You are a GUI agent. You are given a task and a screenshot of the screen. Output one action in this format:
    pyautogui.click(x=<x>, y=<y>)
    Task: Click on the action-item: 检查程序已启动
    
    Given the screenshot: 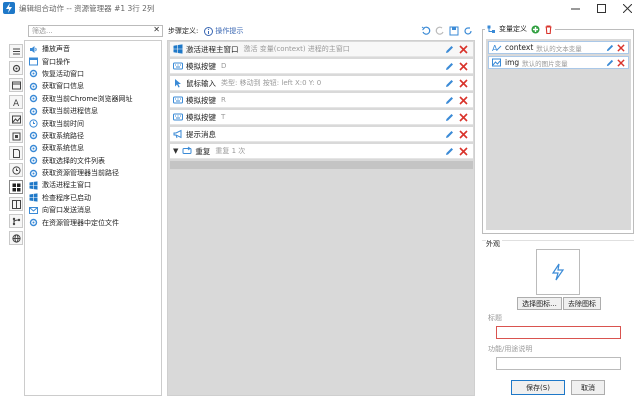 What is the action you would take?
    pyautogui.click(x=93, y=198)
    